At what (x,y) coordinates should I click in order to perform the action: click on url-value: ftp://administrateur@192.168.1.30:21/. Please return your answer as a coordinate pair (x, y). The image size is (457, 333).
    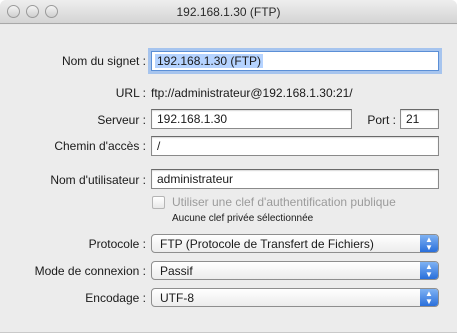
    Looking at the image, I should click on (252, 93).